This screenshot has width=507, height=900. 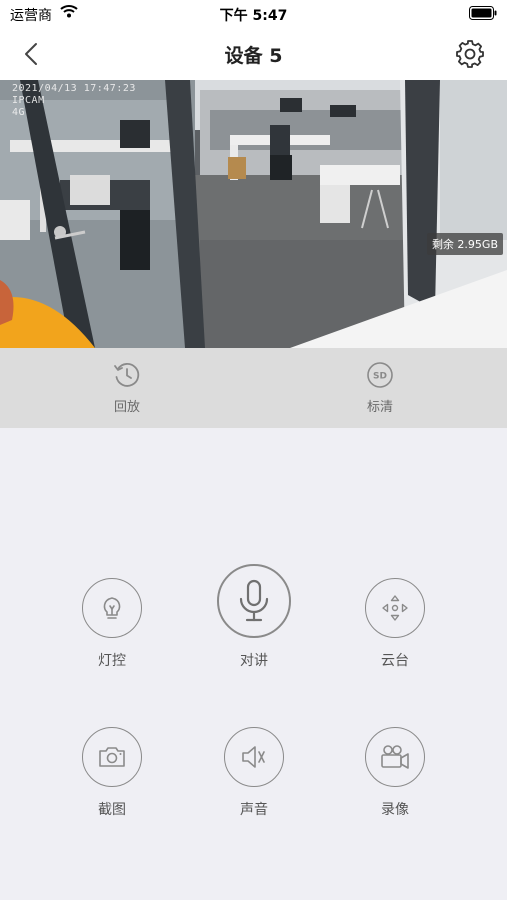 I want to click on quality-button: SD 标清, so click(x=380, y=387).